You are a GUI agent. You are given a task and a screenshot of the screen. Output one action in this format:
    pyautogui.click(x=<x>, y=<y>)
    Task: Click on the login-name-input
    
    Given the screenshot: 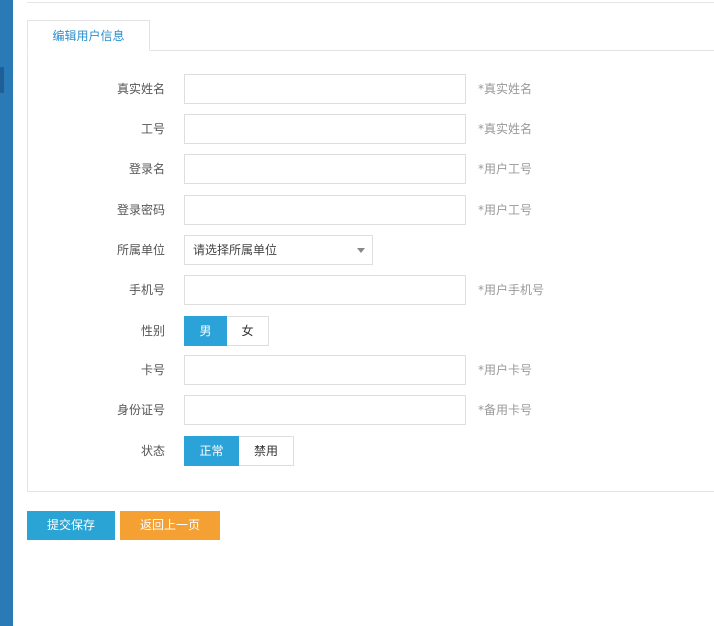 What is the action you would take?
    pyautogui.click(x=325, y=169)
    